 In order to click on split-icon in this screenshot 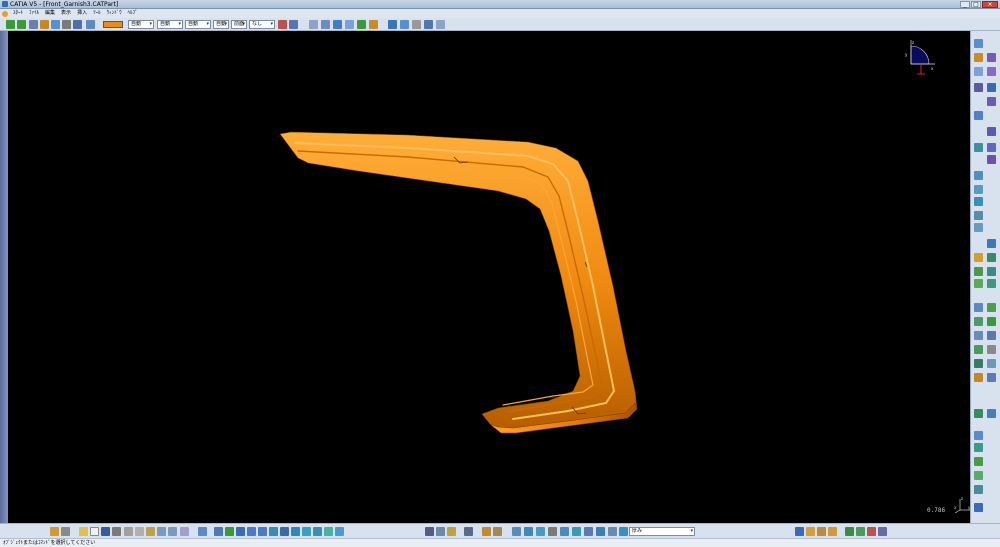, I will do `click(991, 257)`.